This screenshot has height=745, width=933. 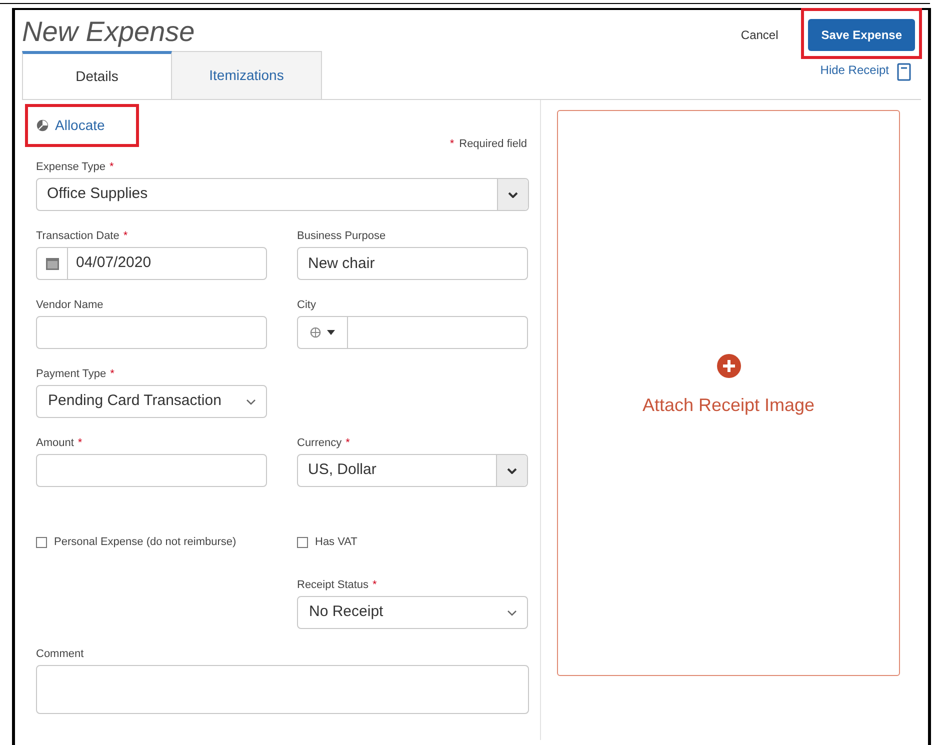 What do you see at coordinates (60, 654) in the screenshot?
I see `field-label: Comment` at bounding box center [60, 654].